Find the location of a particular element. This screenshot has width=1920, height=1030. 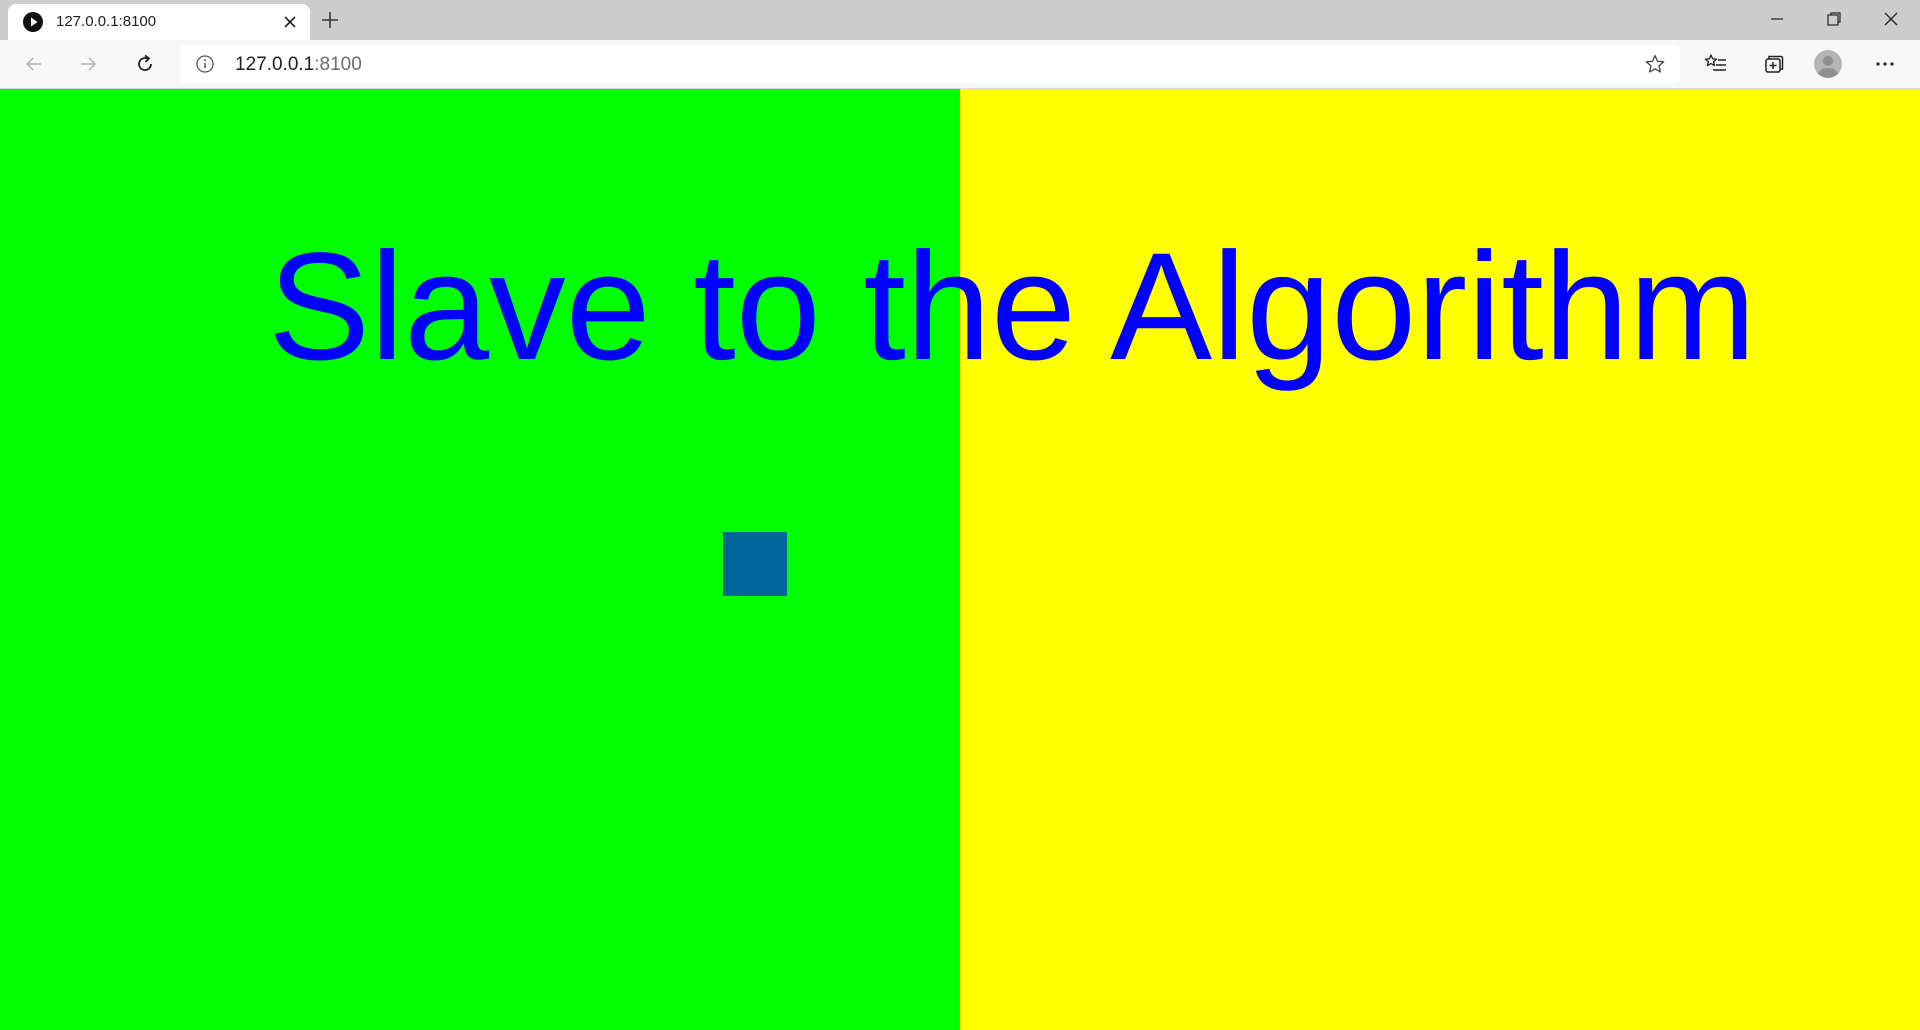

profile-avatar-icon is located at coordinates (1828, 64).